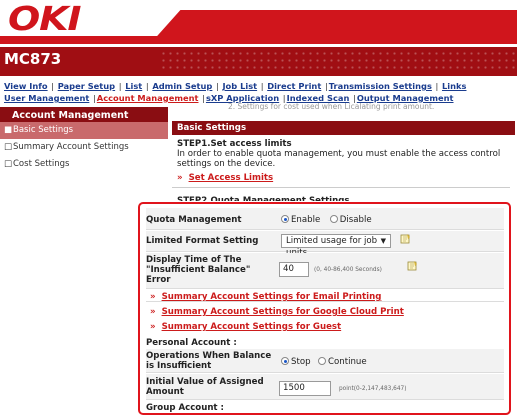  What do you see at coordinates (341, 187) in the screenshot?
I see `divider` at bounding box center [341, 187].